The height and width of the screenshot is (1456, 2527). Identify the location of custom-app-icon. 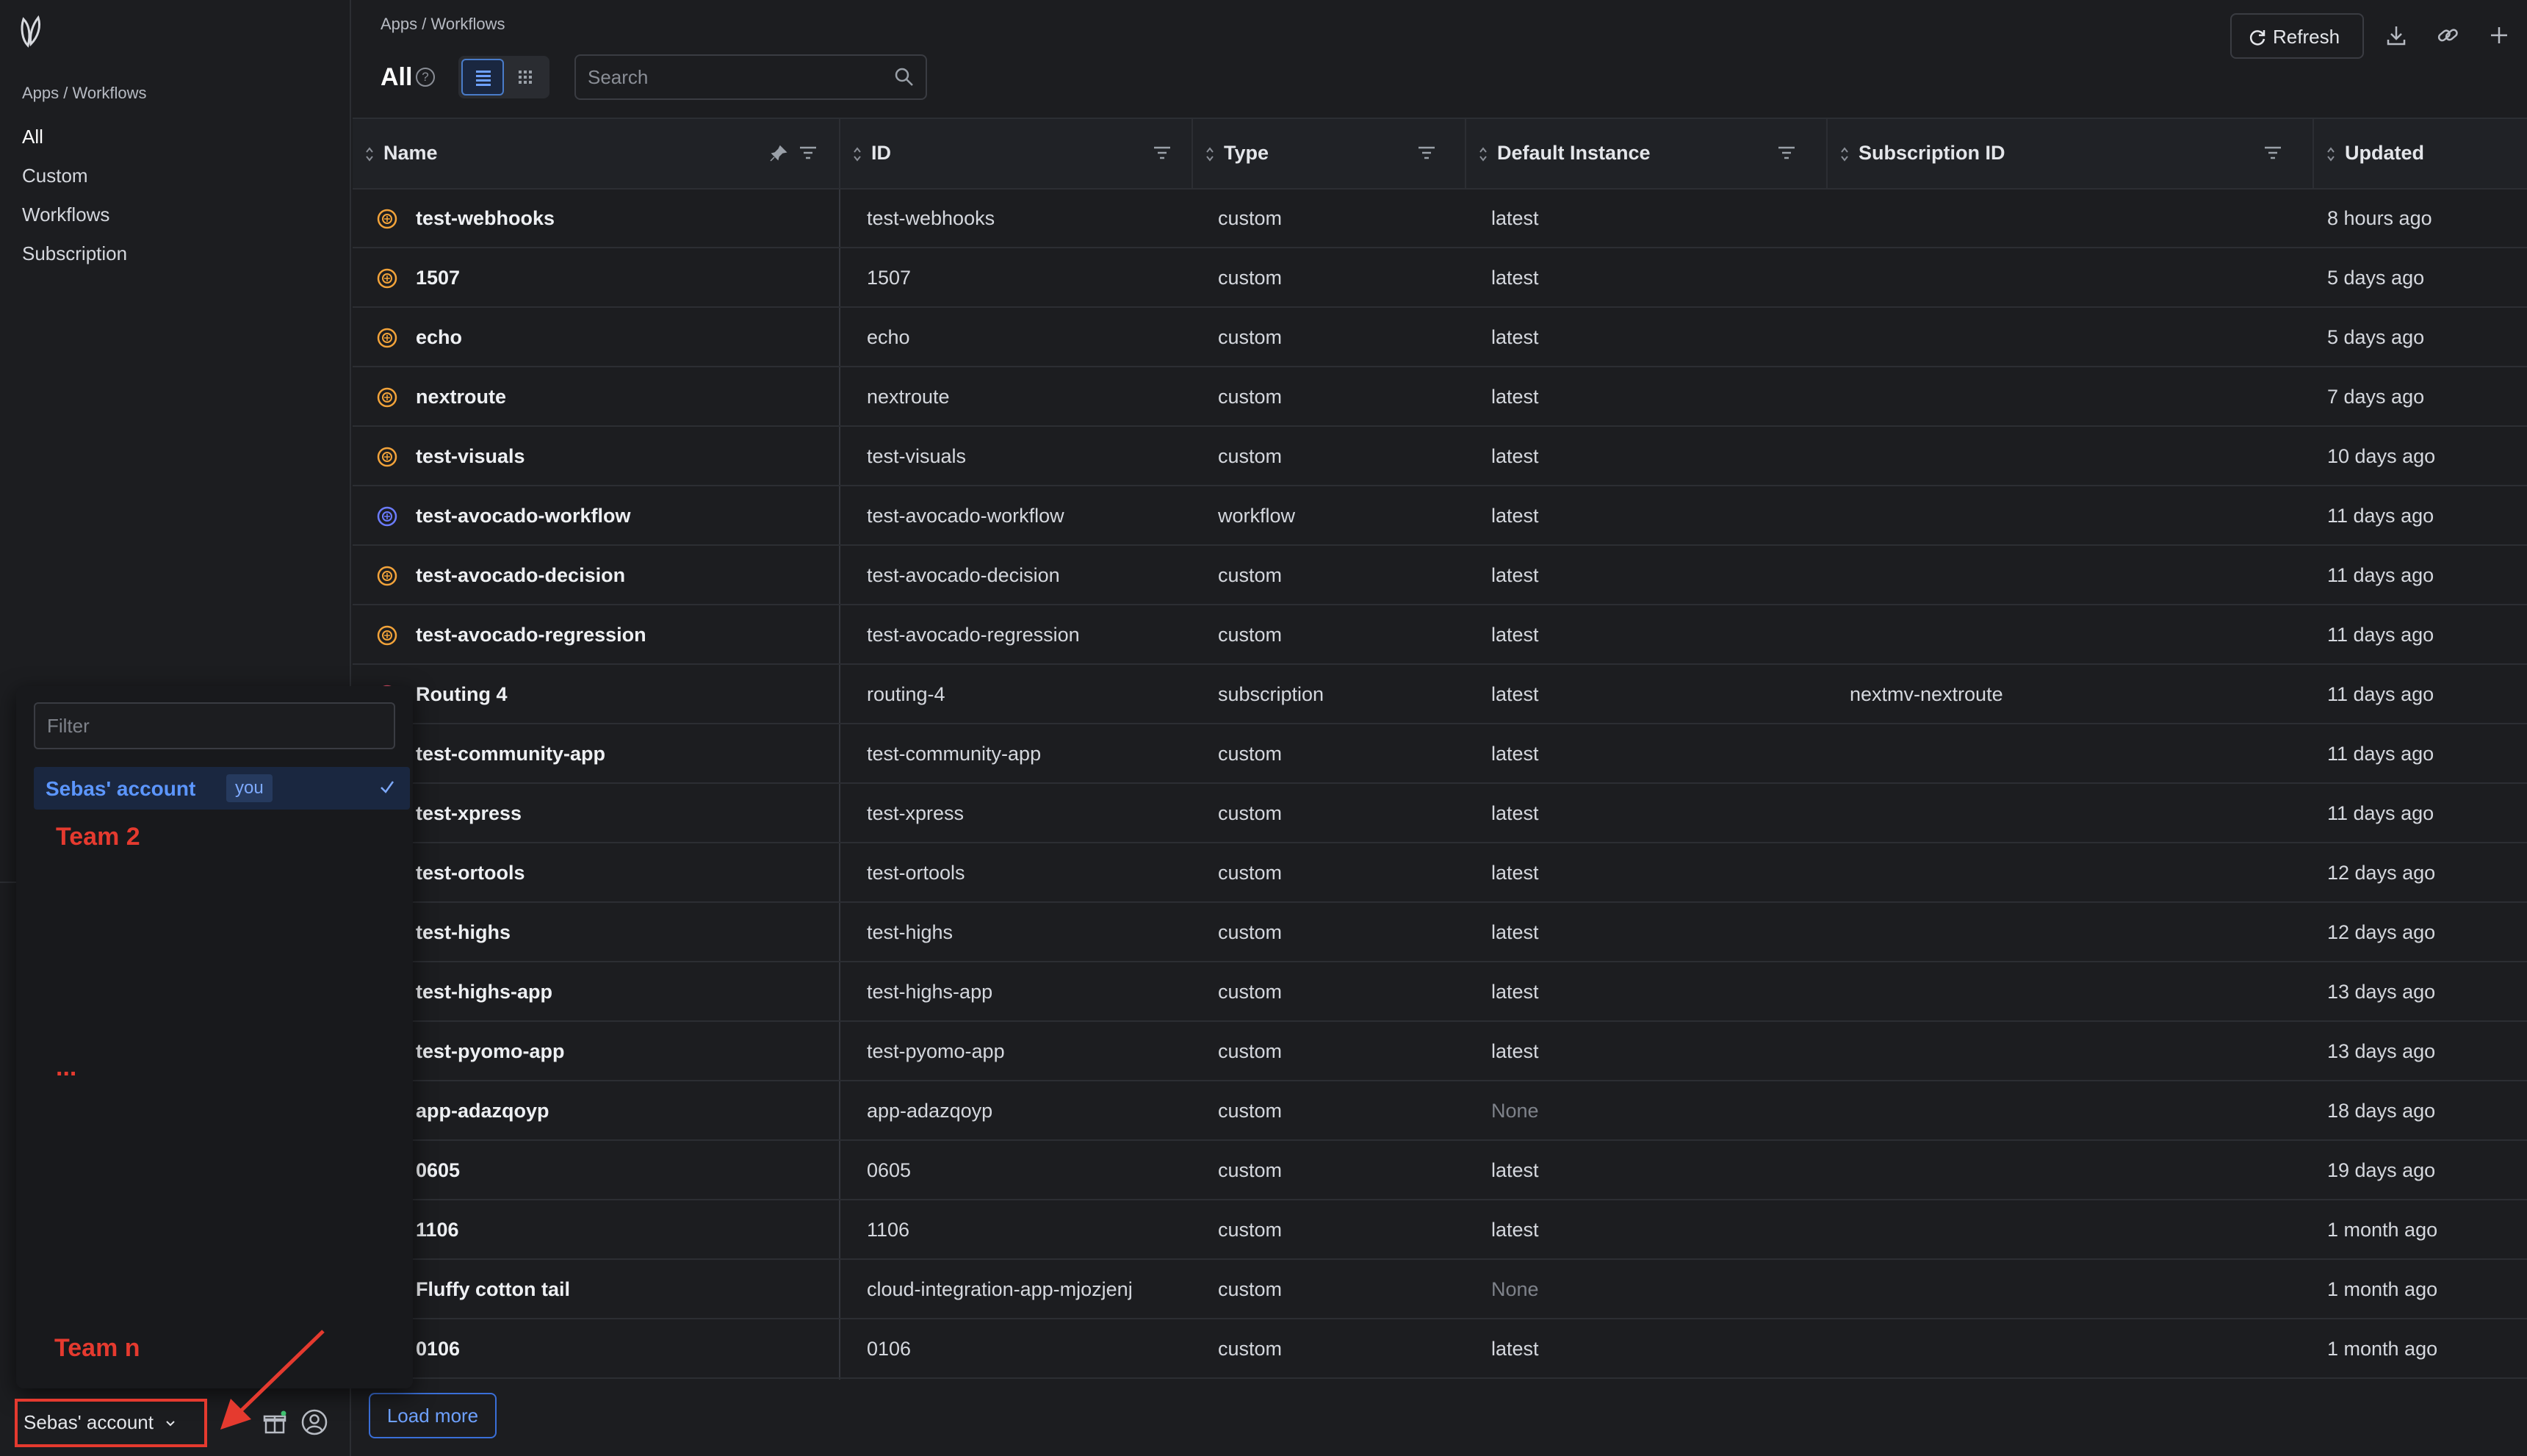
(387, 576).